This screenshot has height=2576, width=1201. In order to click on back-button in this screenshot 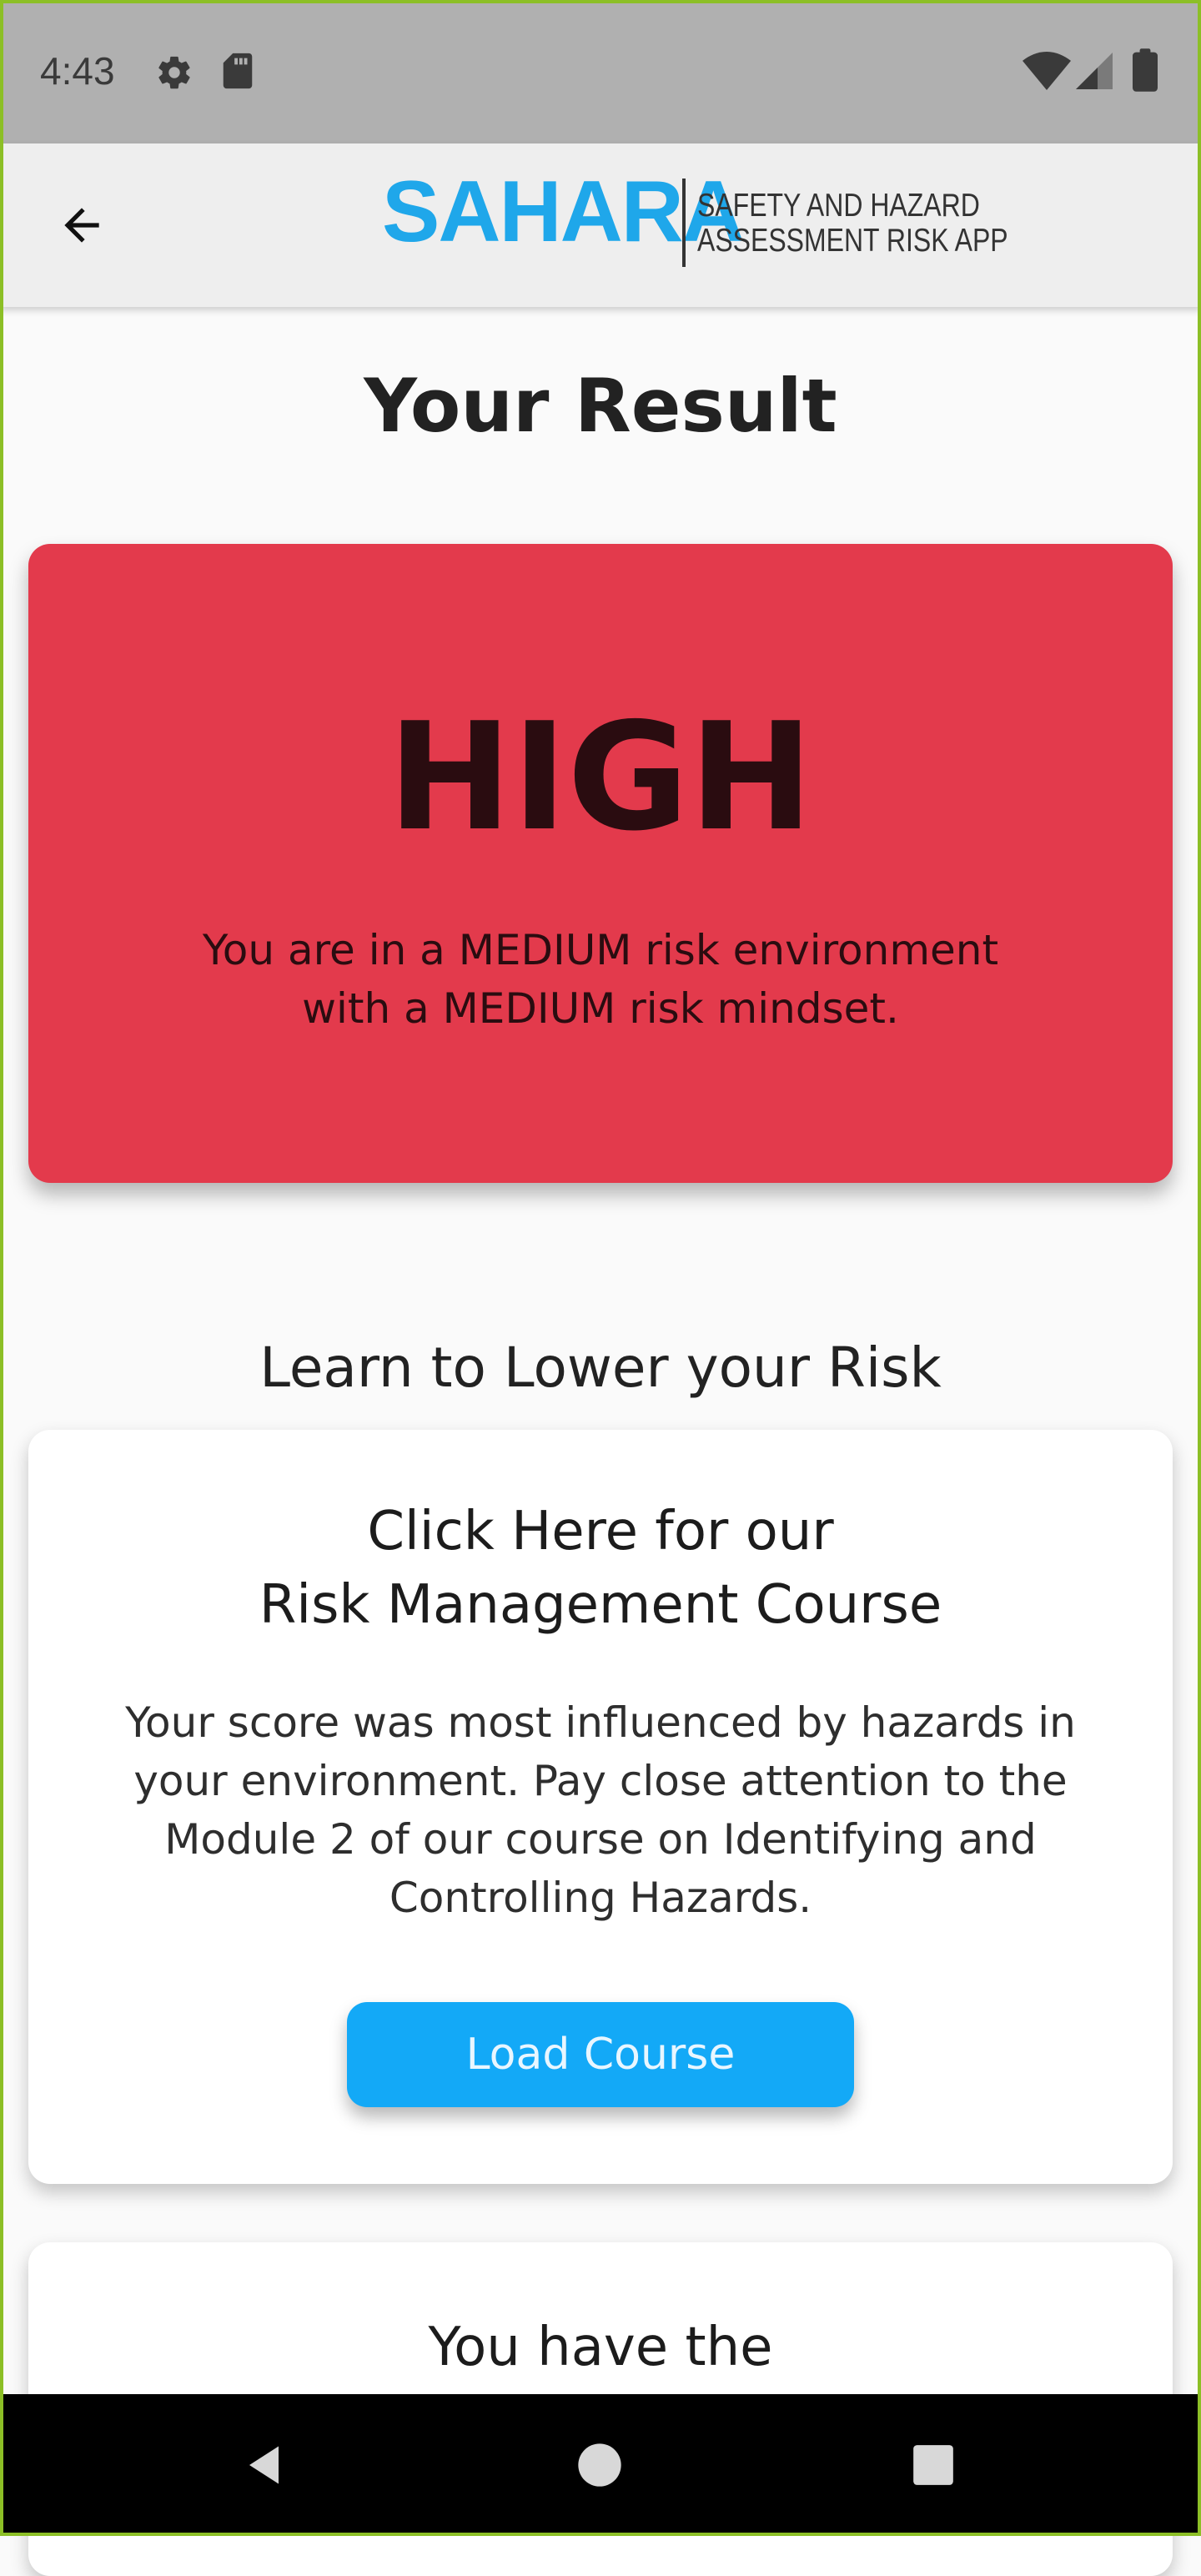, I will do `click(82, 225)`.